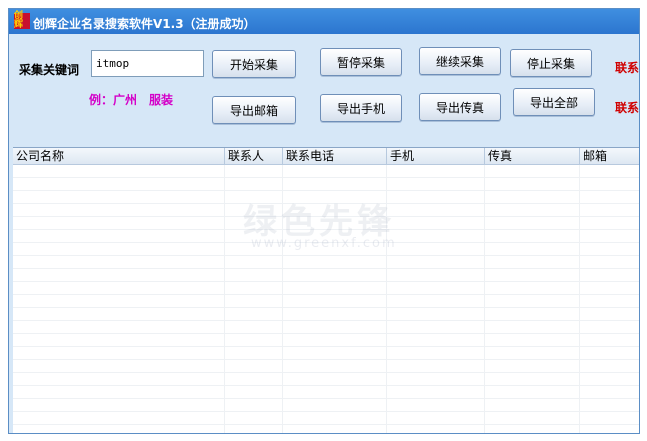 The image size is (647, 441). I want to click on watermark-url: www.greenxf.com, so click(324, 243).